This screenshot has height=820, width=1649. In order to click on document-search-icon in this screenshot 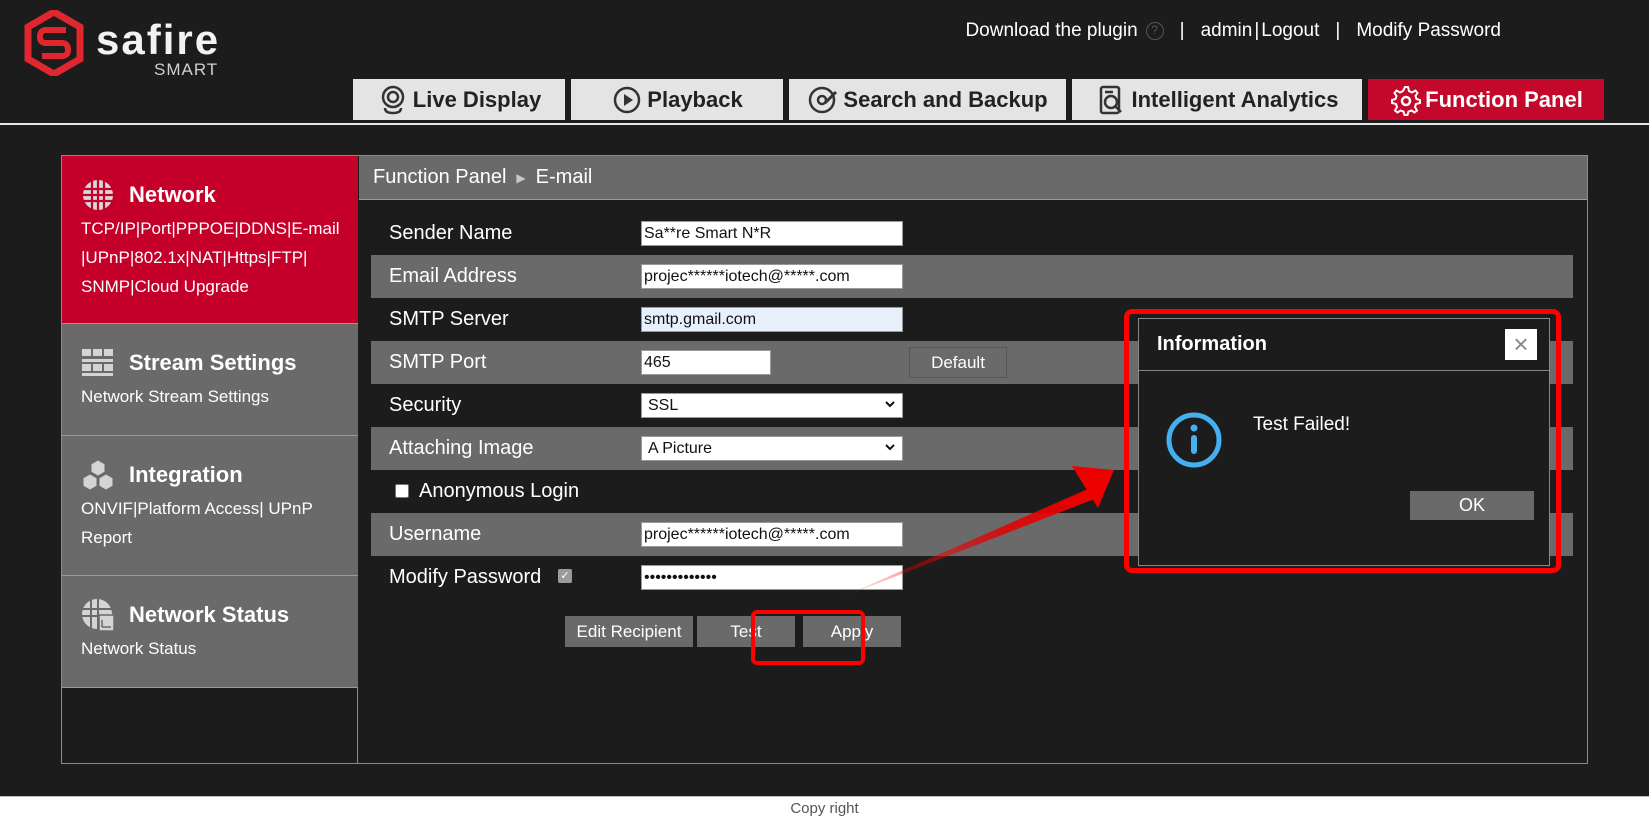, I will do `click(1111, 99)`.